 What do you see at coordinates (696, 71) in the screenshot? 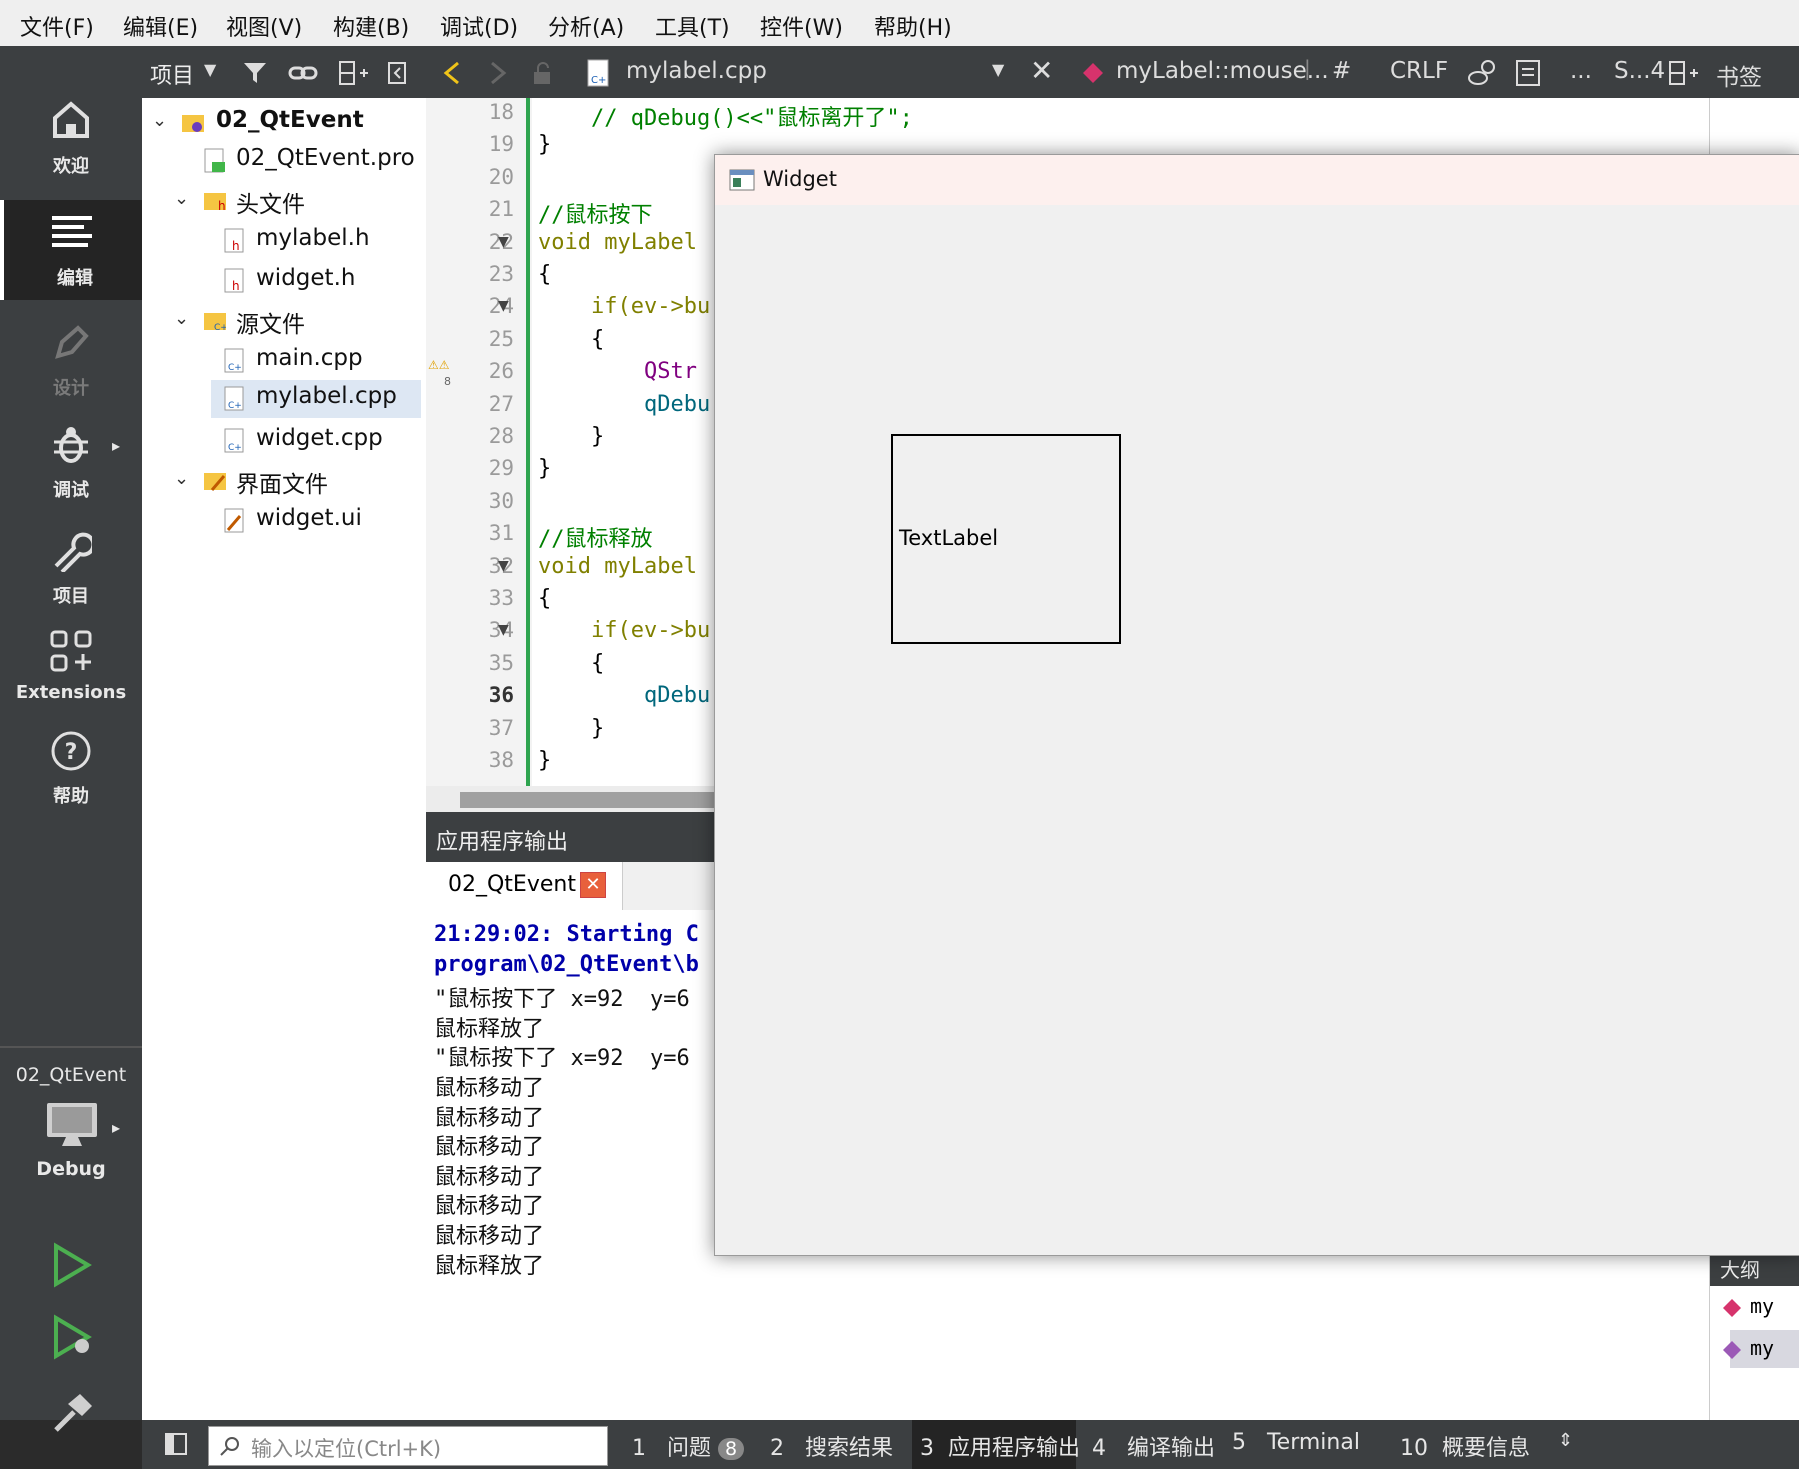
I see `current-file-selector: mylabel.cpp` at bounding box center [696, 71].